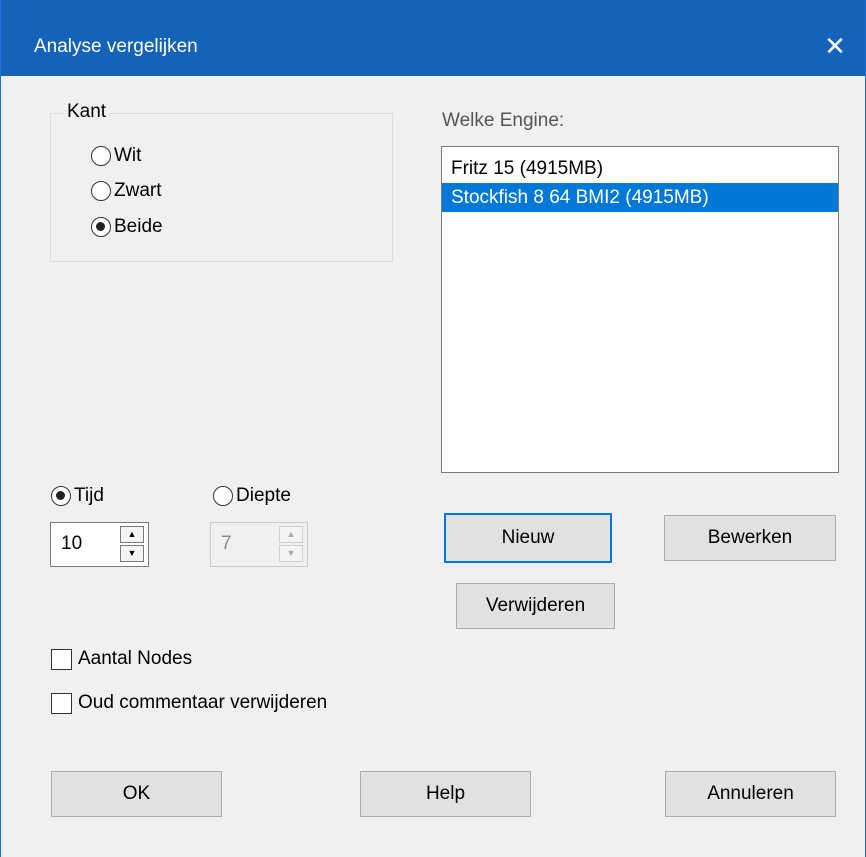  I want to click on diepte-spin-arrows: ▲ ▼, so click(292, 544).